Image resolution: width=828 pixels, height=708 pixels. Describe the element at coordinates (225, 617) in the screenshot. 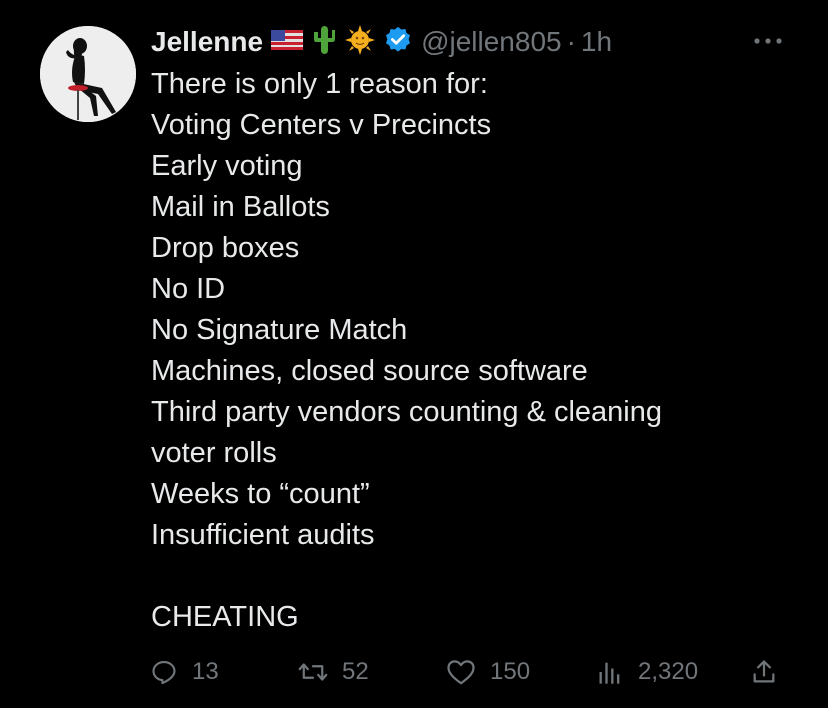

I see `tweet-line: CHEATING` at that location.